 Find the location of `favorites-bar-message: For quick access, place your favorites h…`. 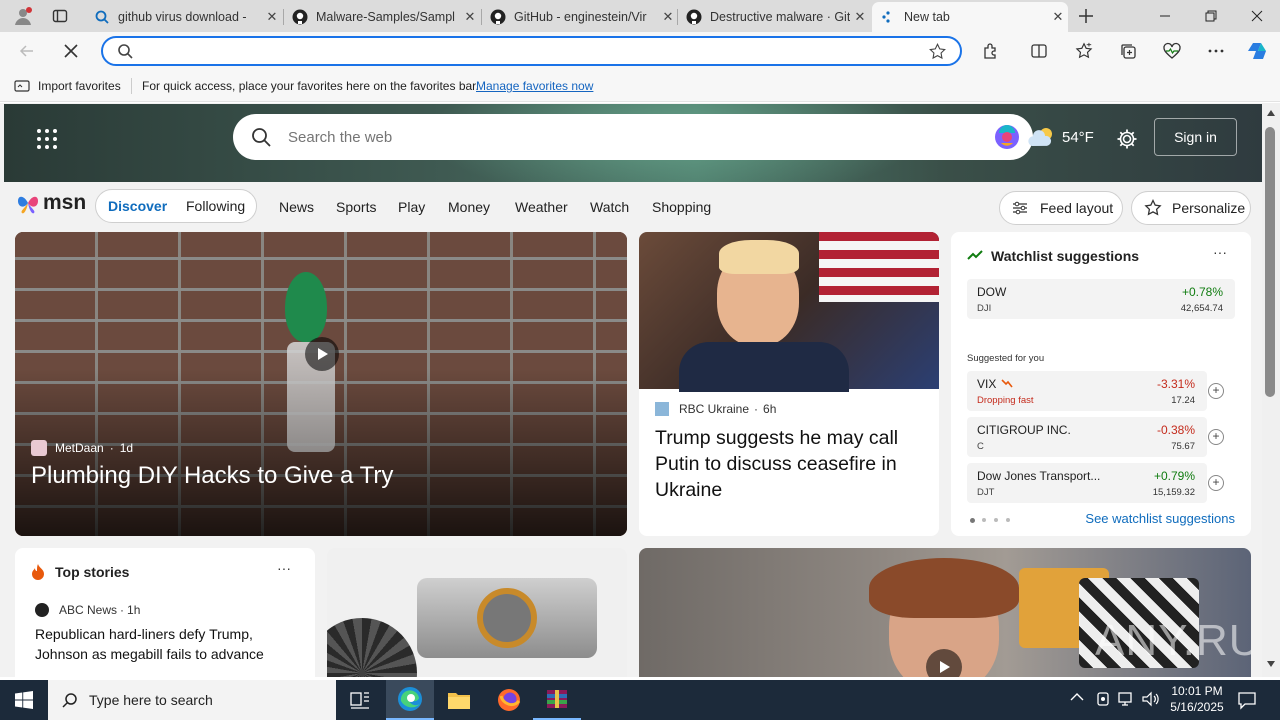

favorites-bar-message: For quick access, place your favorites h… is located at coordinates (310, 86).